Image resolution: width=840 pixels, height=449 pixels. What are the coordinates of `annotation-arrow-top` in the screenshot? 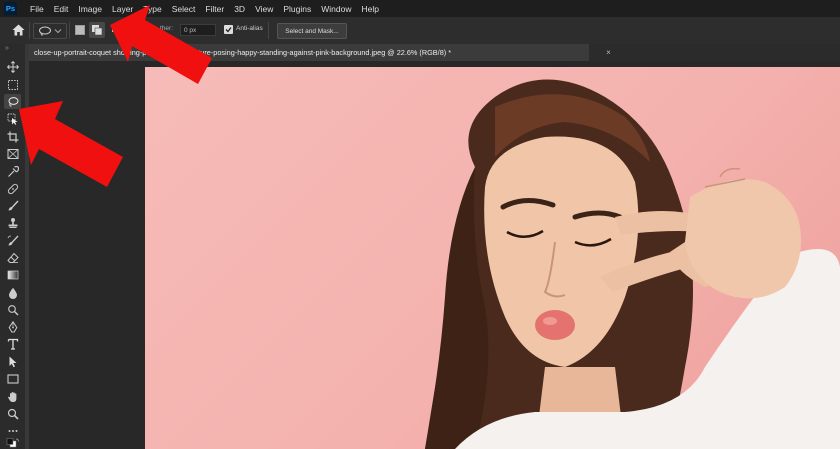 It's located at (161, 44).